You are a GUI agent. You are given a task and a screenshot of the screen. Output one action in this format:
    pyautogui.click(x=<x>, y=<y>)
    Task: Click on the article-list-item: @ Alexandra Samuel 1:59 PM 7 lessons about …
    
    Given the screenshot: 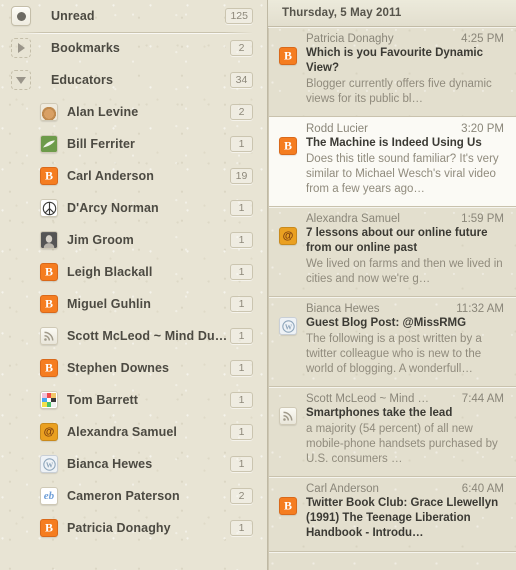 What is the action you would take?
    pyautogui.click(x=392, y=252)
    